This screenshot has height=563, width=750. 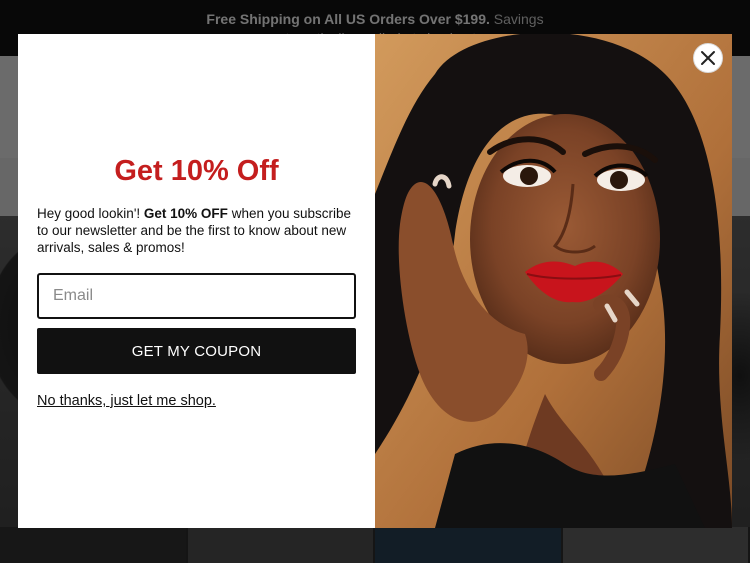 I want to click on desc-bold: Get 10% OFF, so click(x=185, y=213).